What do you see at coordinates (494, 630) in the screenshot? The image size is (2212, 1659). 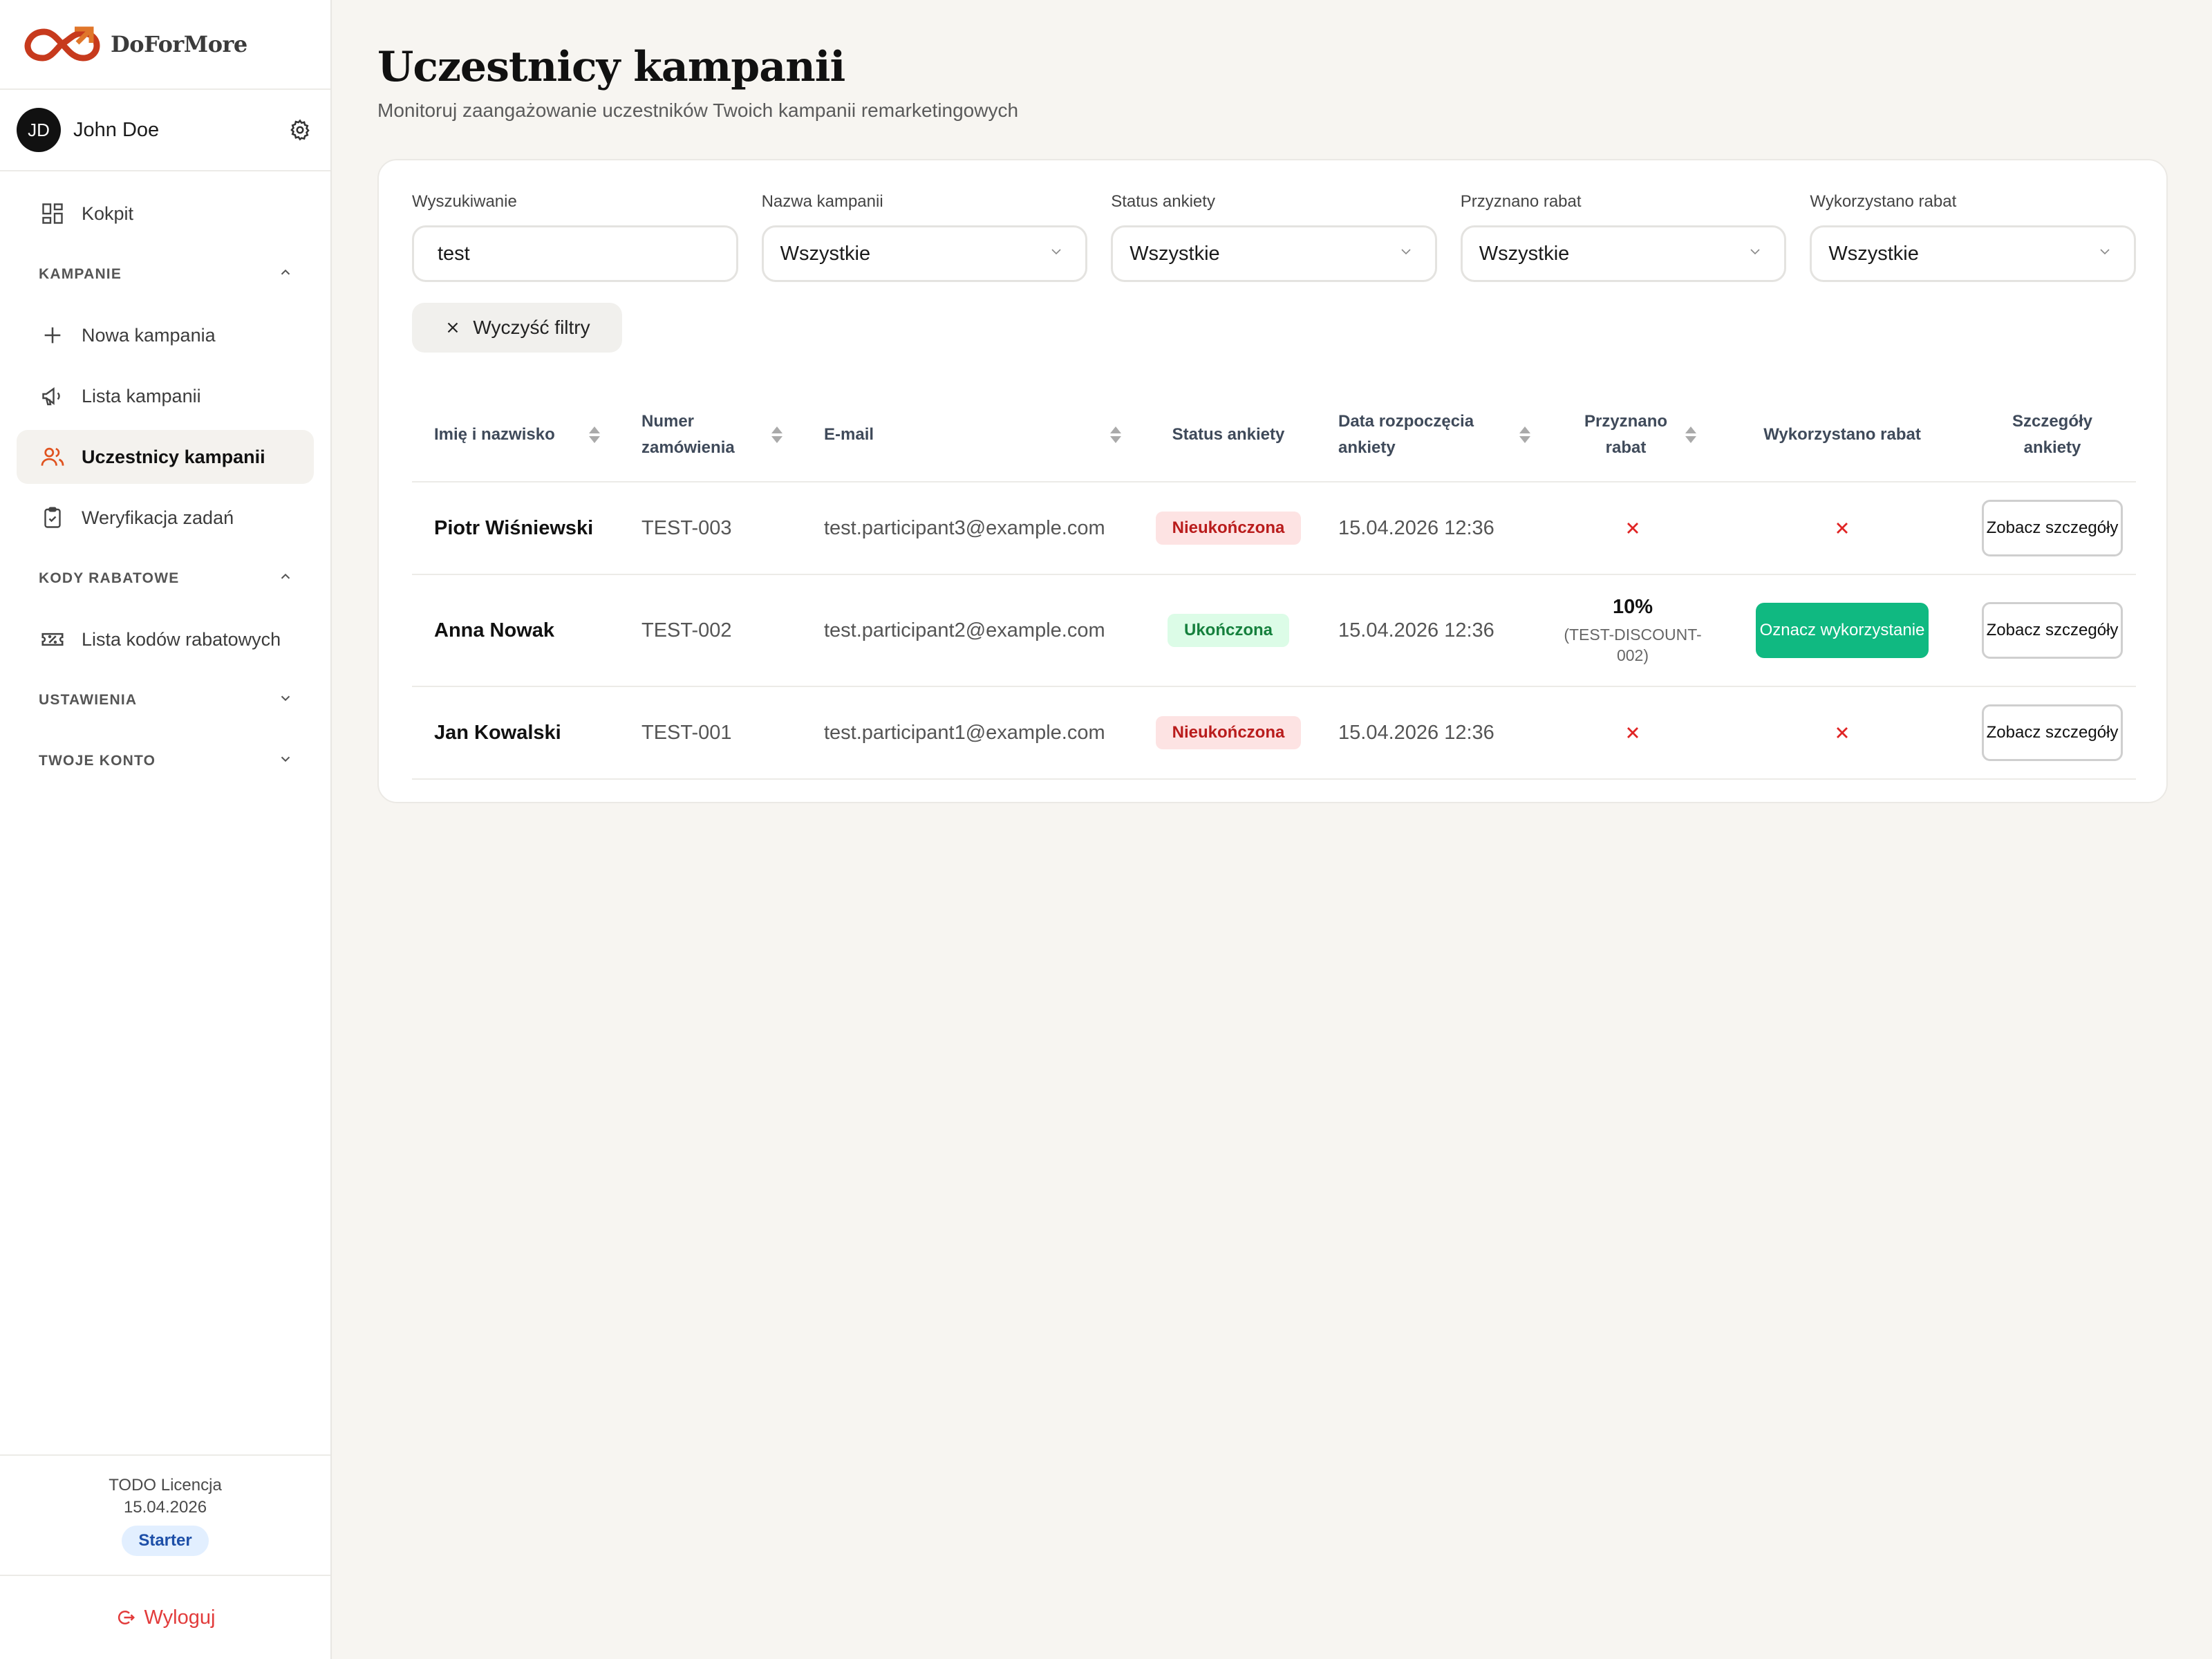 I see `participant-name: Anna Nowak` at bounding box center [494, 630].